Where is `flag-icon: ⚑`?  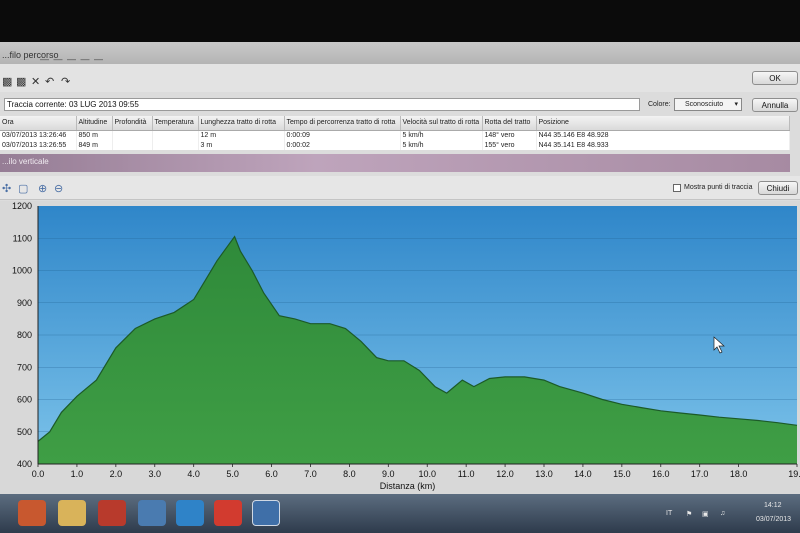 flag-icon: ⚑ is located at coordinates (689, 514).